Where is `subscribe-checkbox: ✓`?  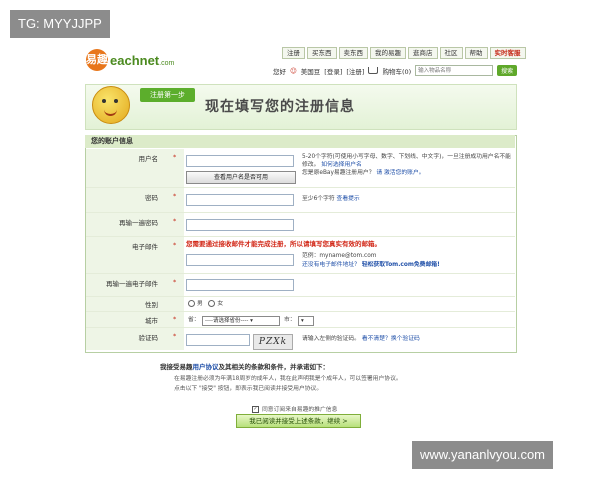
subscribe-checkbox: ✓ is located at coordinates (255, 409).